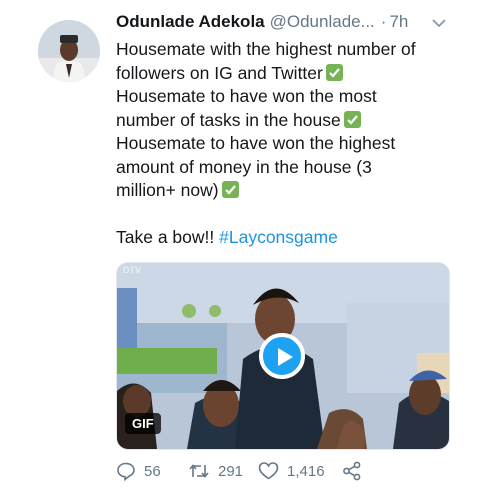  I want to click on share-button, so click(356, 471).